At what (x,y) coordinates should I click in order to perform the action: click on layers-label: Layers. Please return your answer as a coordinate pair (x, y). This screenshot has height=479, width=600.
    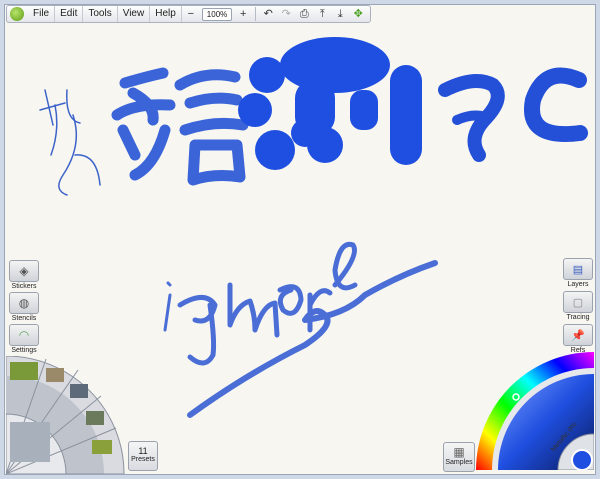
    Looking at the image, I should click on (578, 284).